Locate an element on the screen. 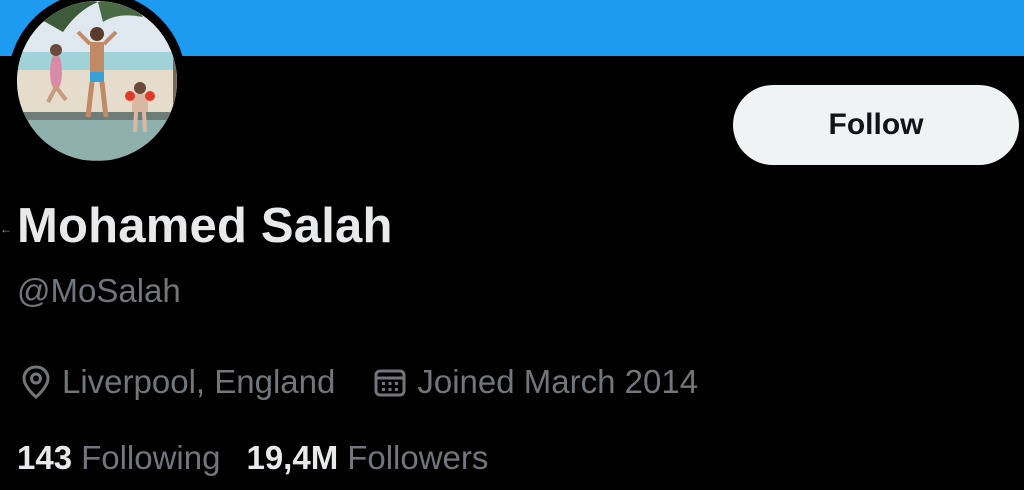  calendar-icon is located at coordinates (390, 383).